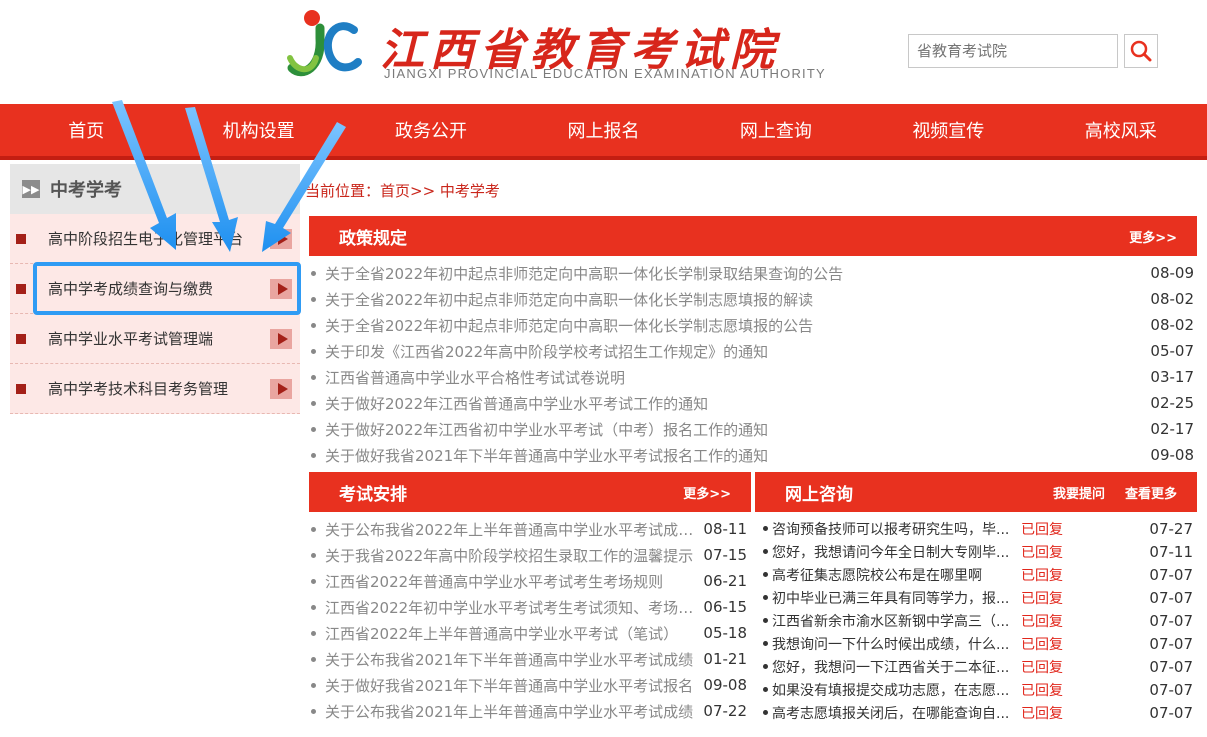 Image resolution: width=1207 pixels, height=737 pixels. I want to click on list-item: 关于我省2022年高中阶段学校招生录取工作的温馨提示 07-15, so click(529, 555).